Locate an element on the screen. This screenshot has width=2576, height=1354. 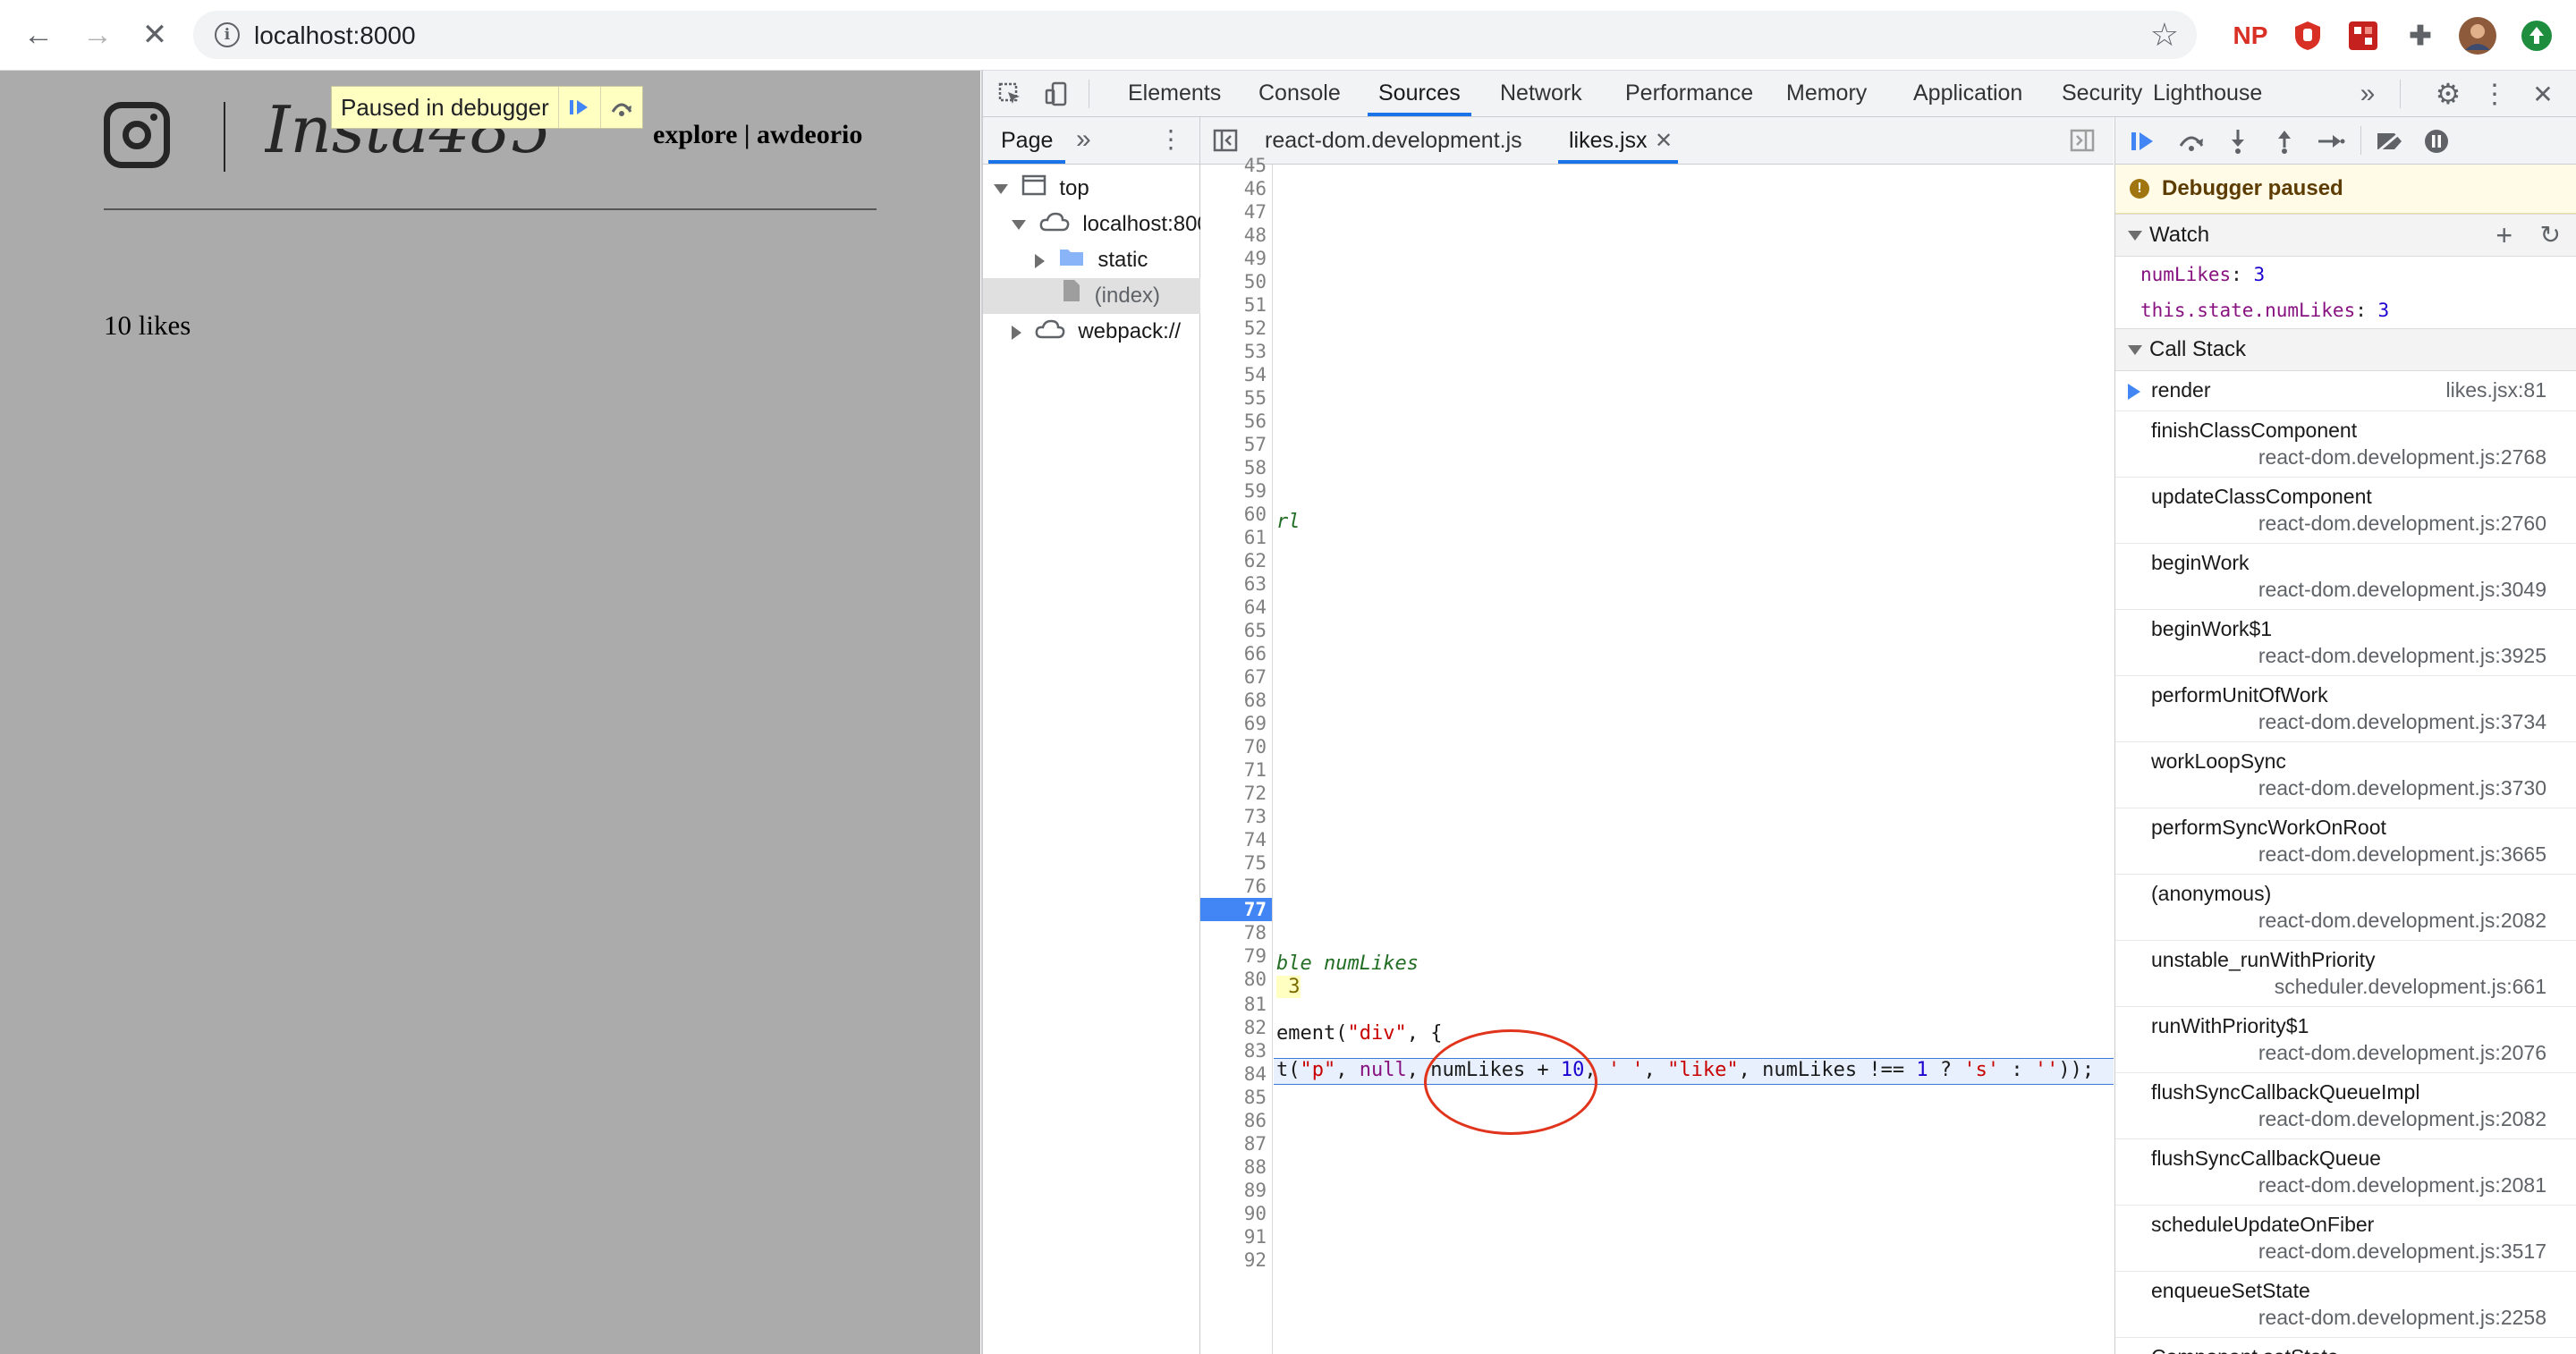
line-number: 59 is located at coordinates (1235, 491).